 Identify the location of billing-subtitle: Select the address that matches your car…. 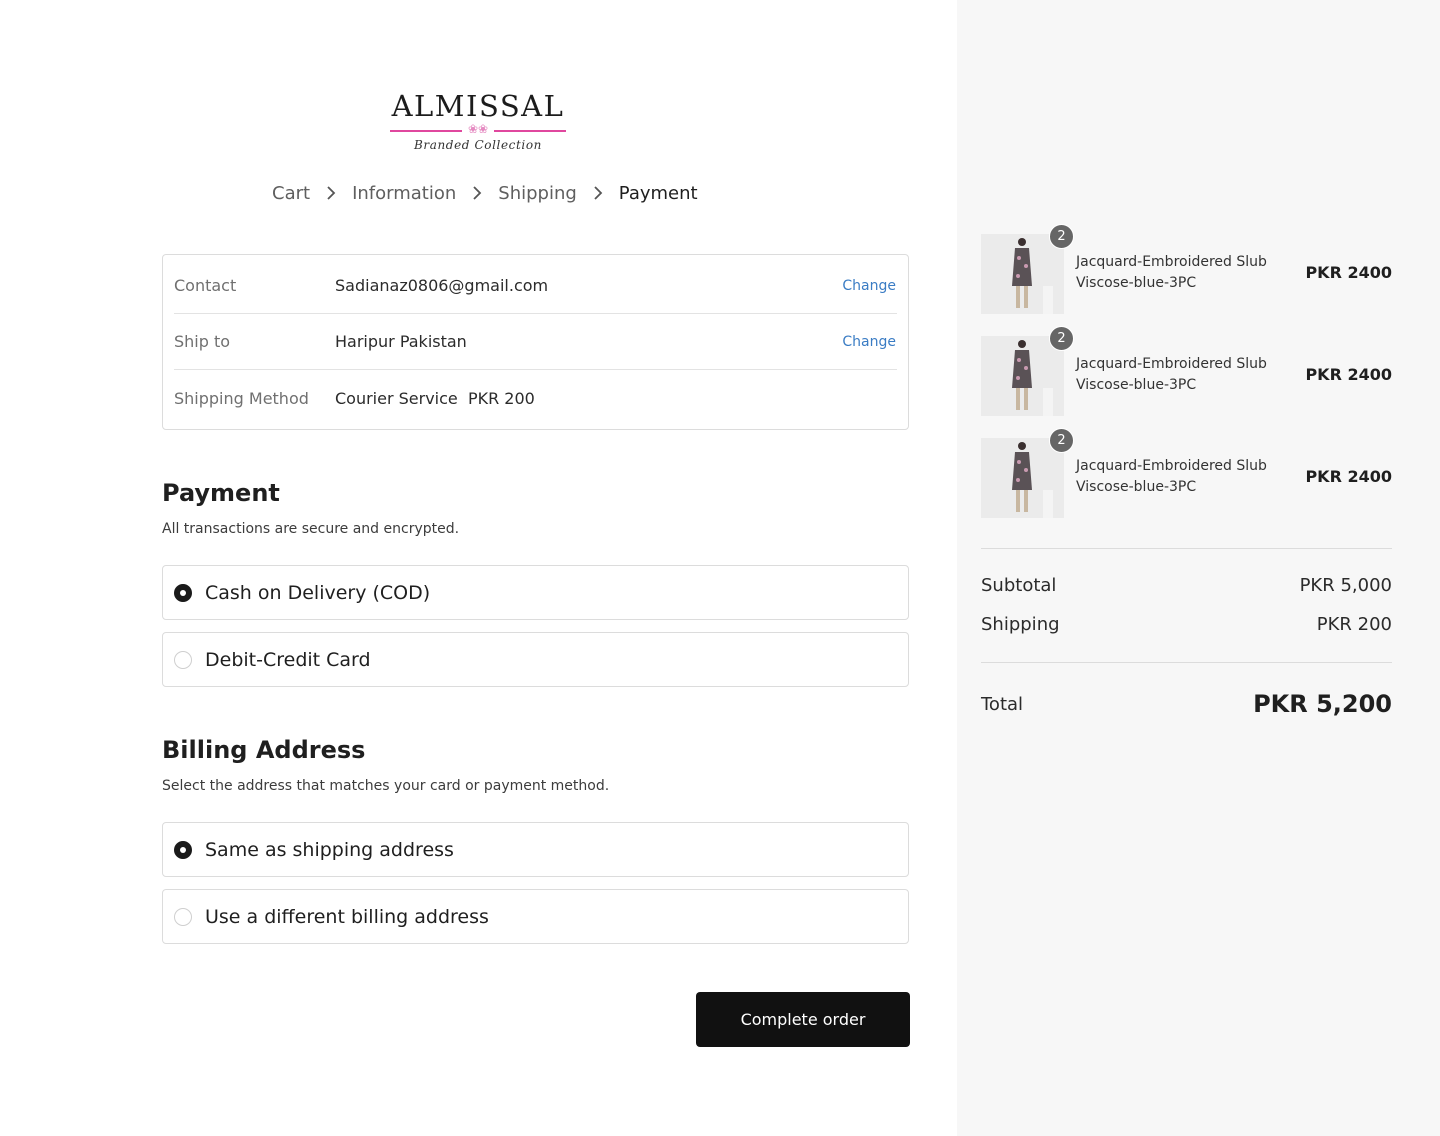
(386, 786).